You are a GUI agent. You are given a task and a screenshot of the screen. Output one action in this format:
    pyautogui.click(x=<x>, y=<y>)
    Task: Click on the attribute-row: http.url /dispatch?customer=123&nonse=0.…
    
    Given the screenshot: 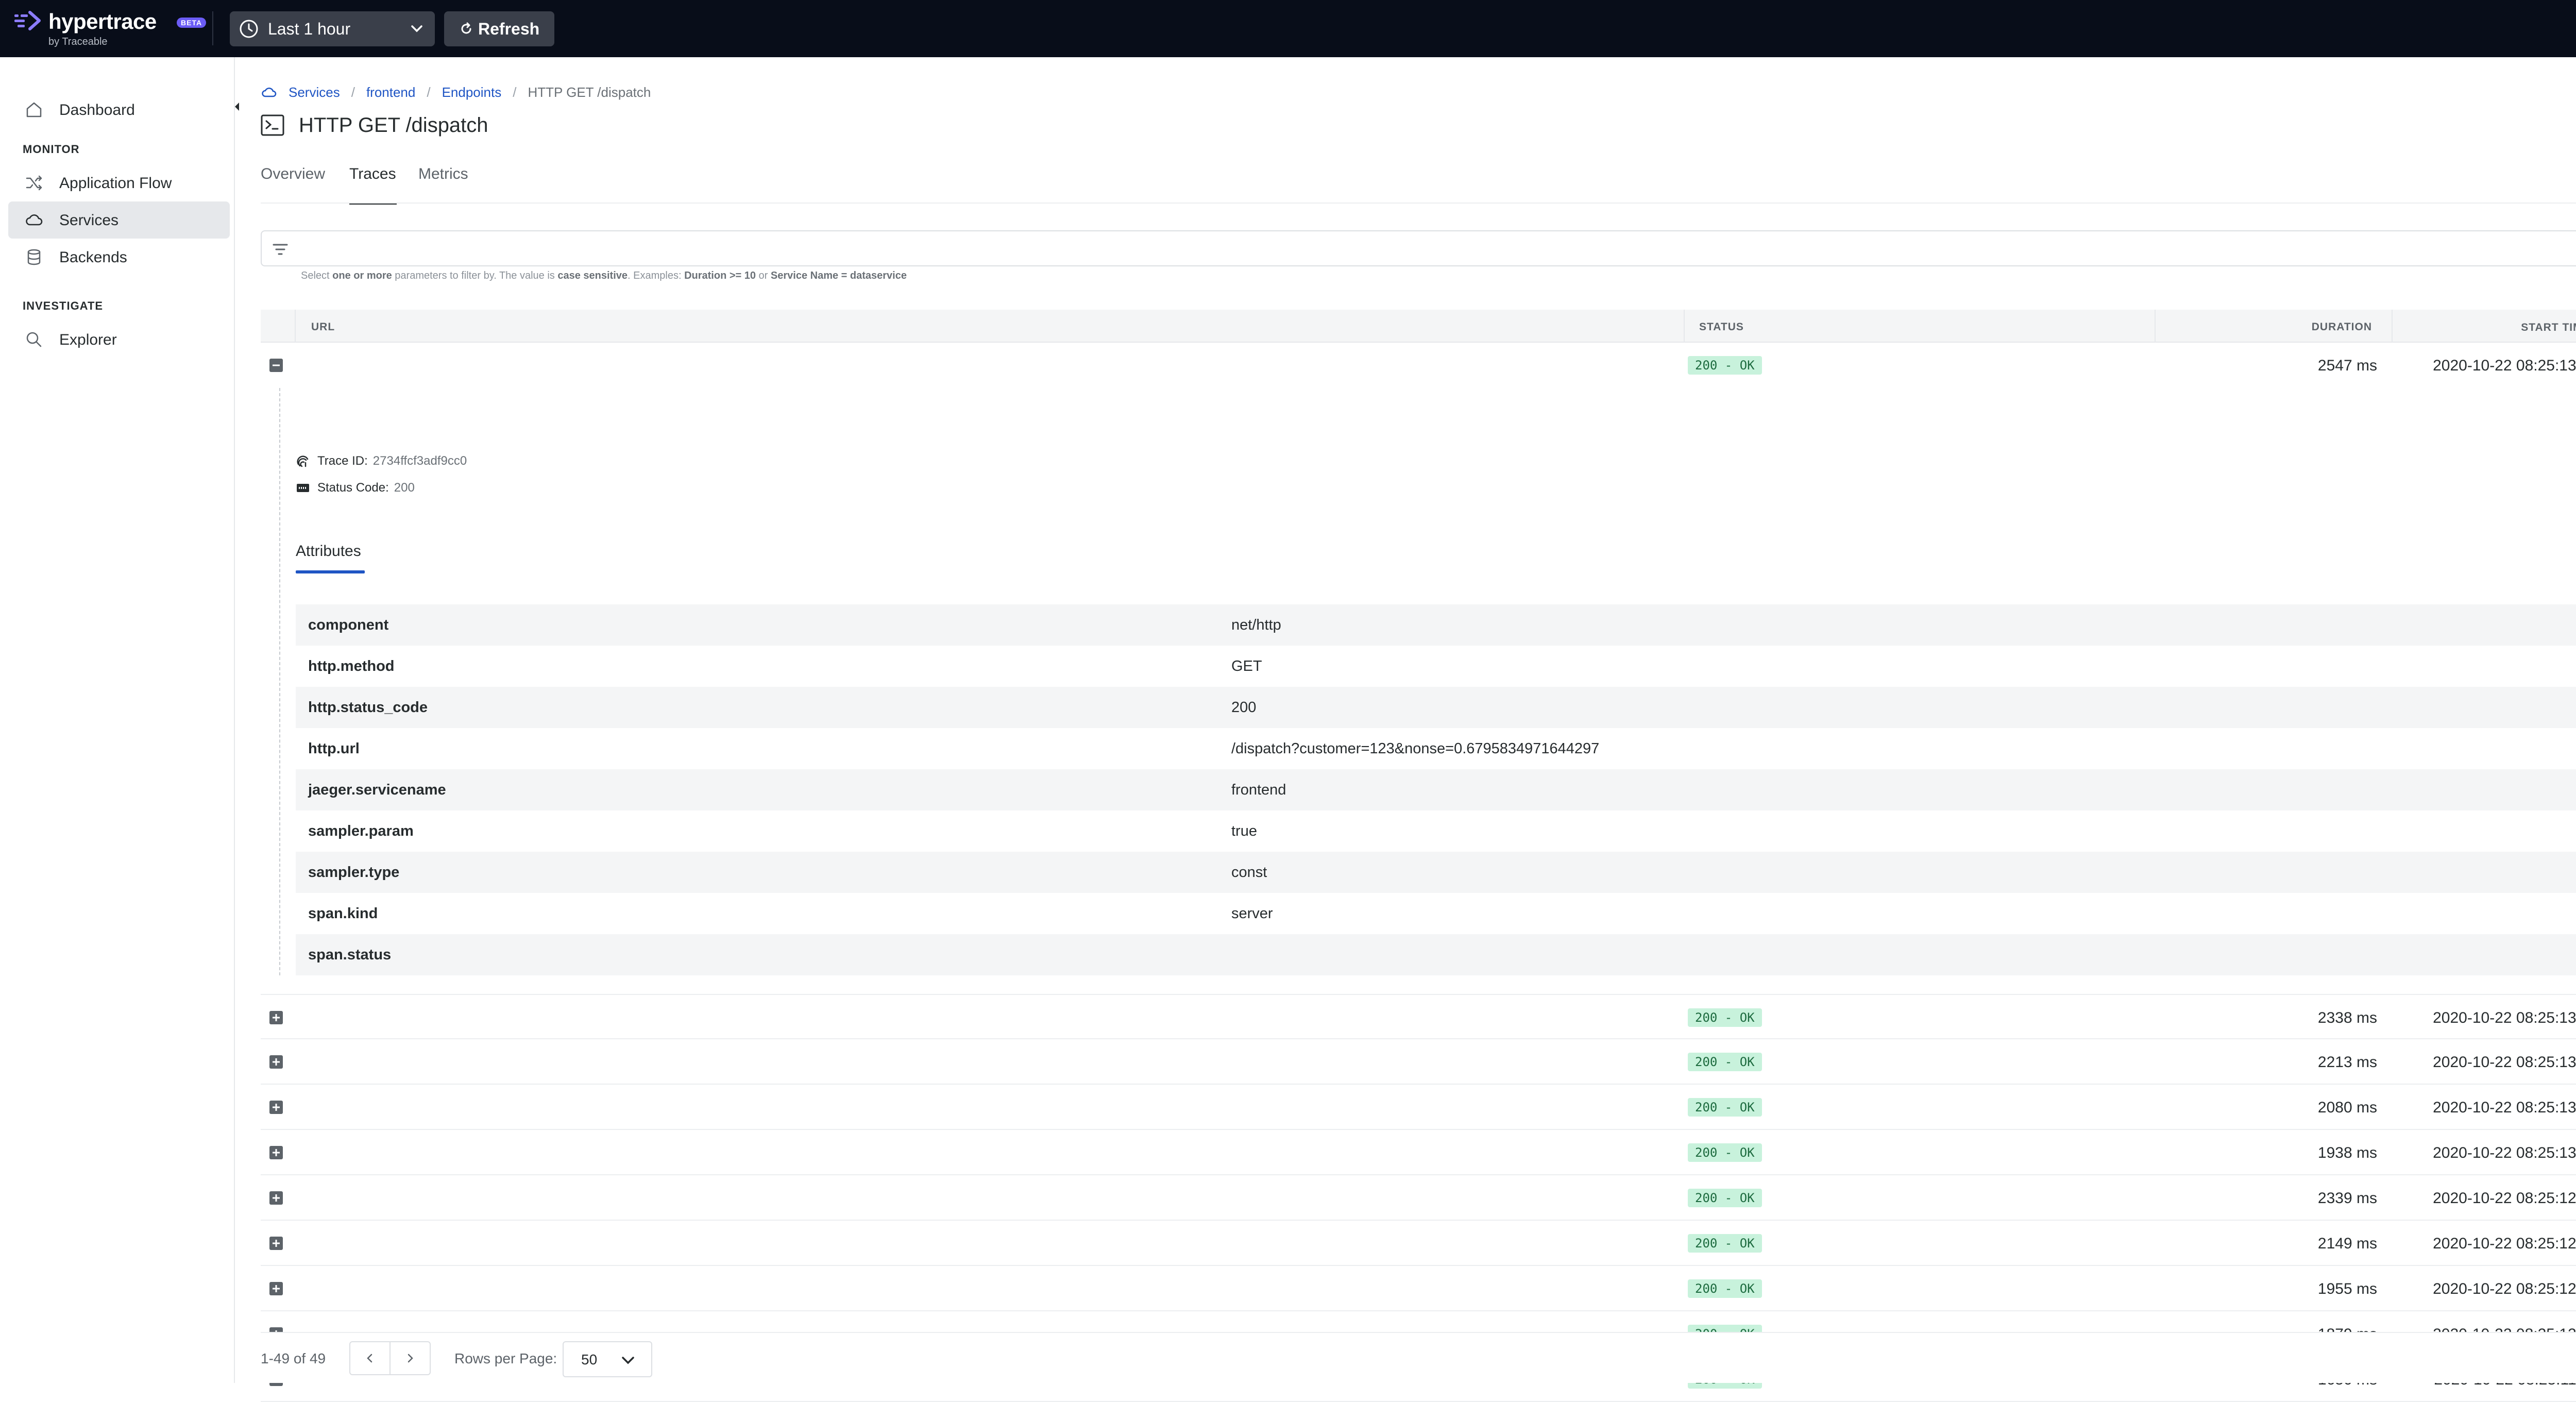 What is the action you would take?
    pyautogui.click(x=1436, y=749)
    